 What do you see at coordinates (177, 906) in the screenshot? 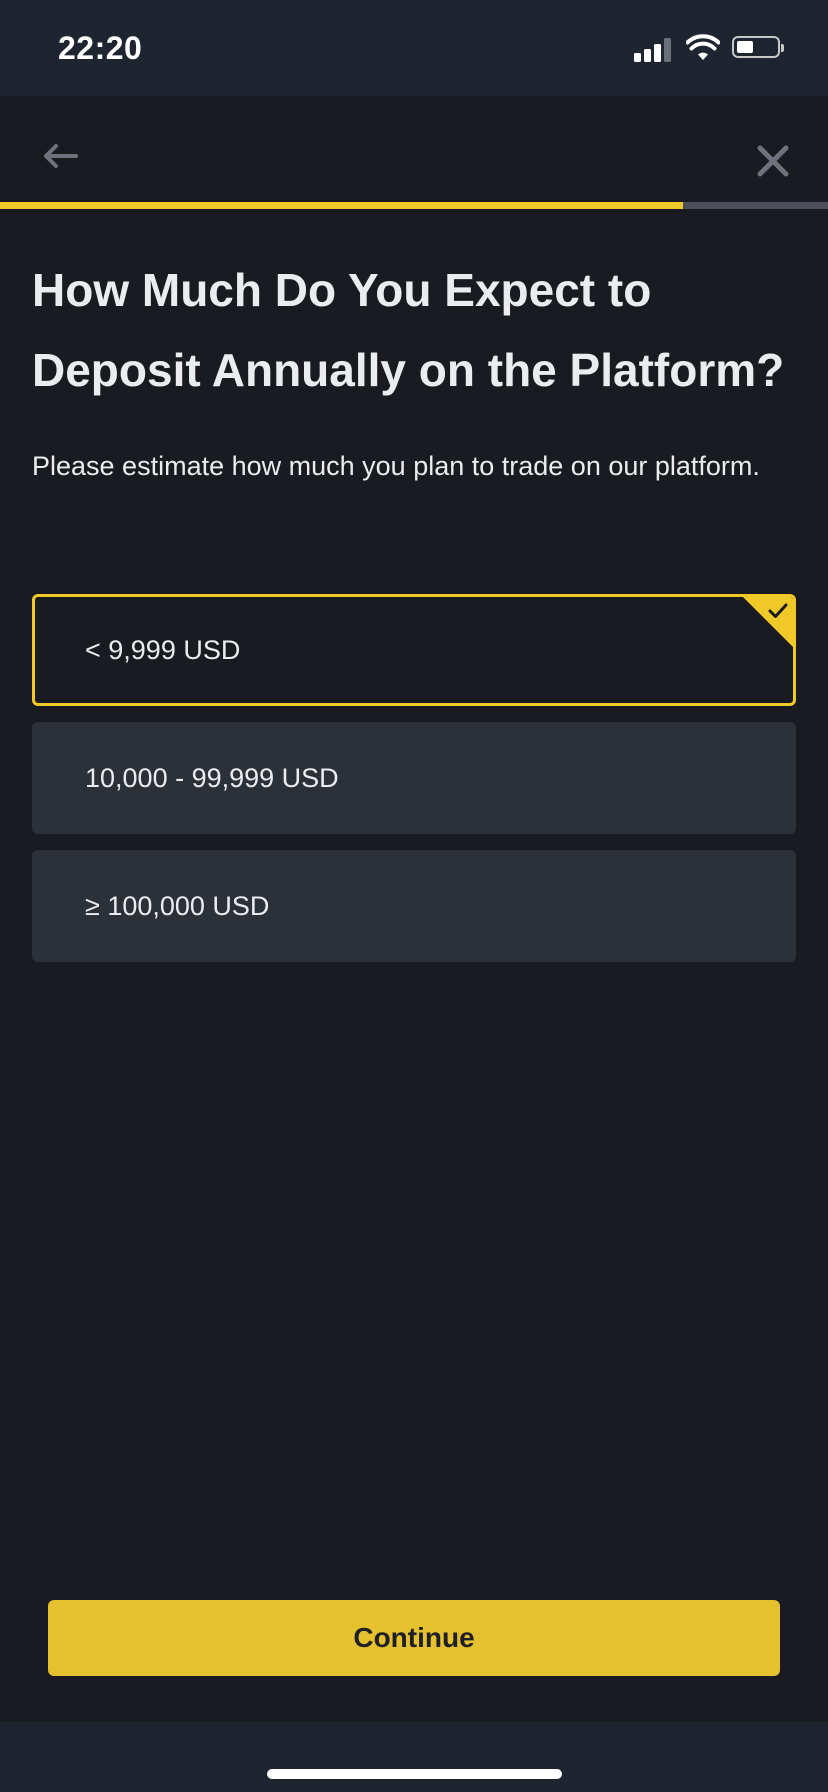
I see `option-label: ≥ 100,000 USD` at bounding box center [177, 906].